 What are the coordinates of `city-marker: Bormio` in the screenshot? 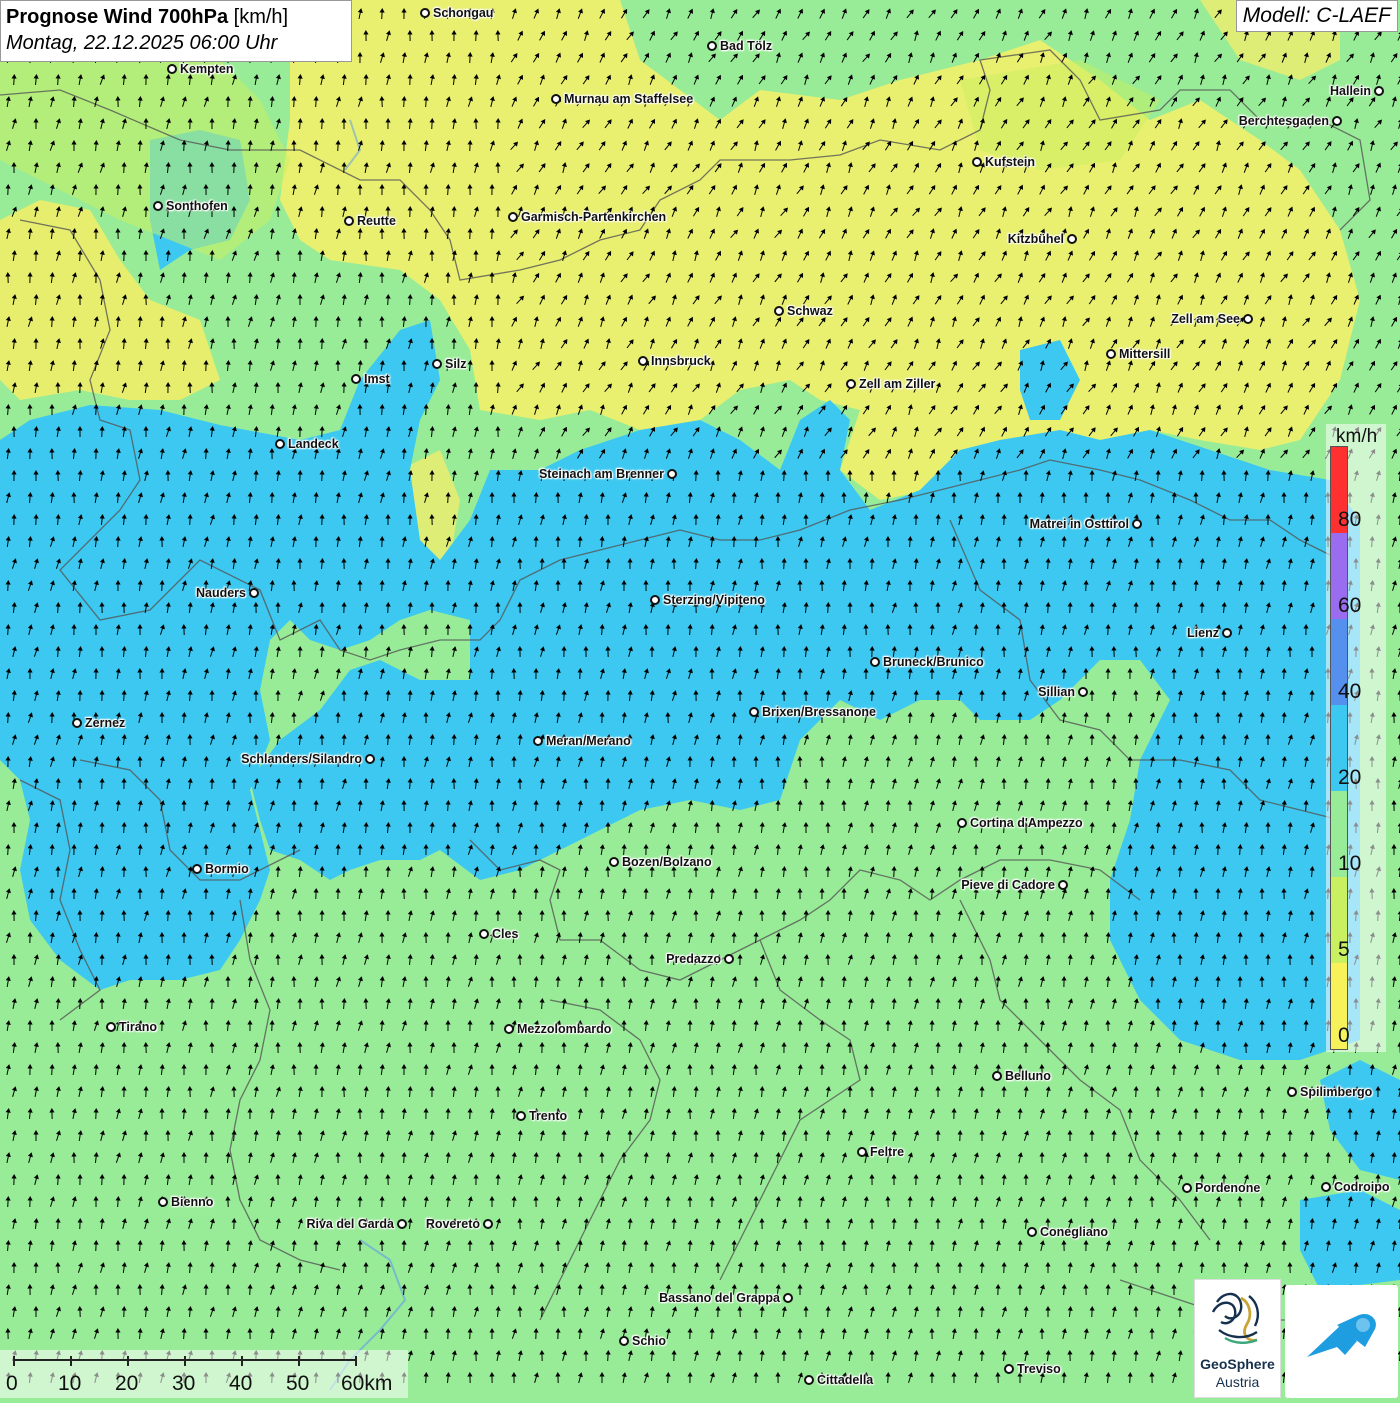 It's located at (220, 869).